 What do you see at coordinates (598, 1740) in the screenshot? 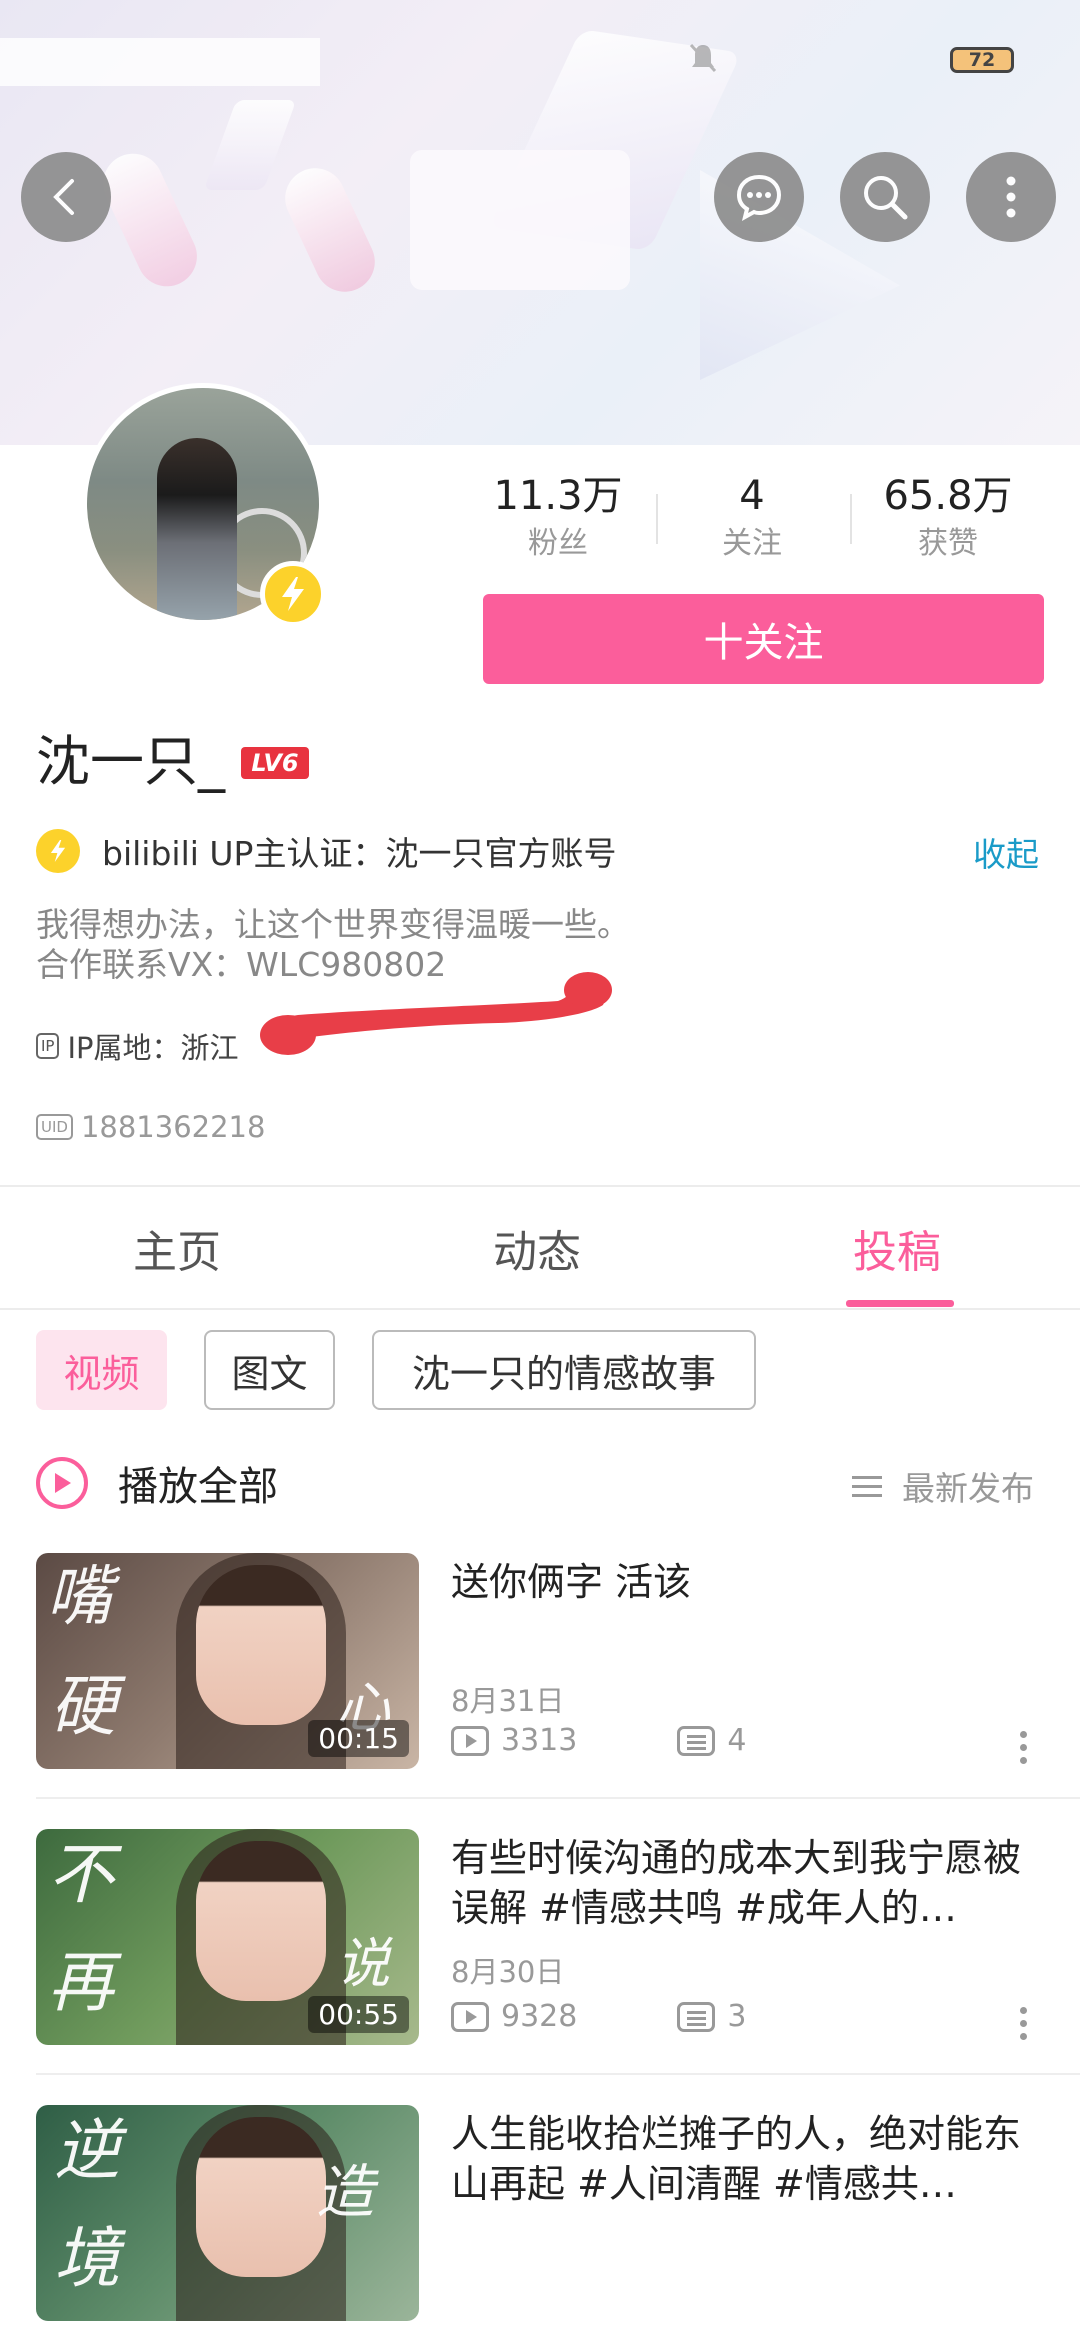
I see `video-stats: 3313 4` at bounding box center [598, 1740].